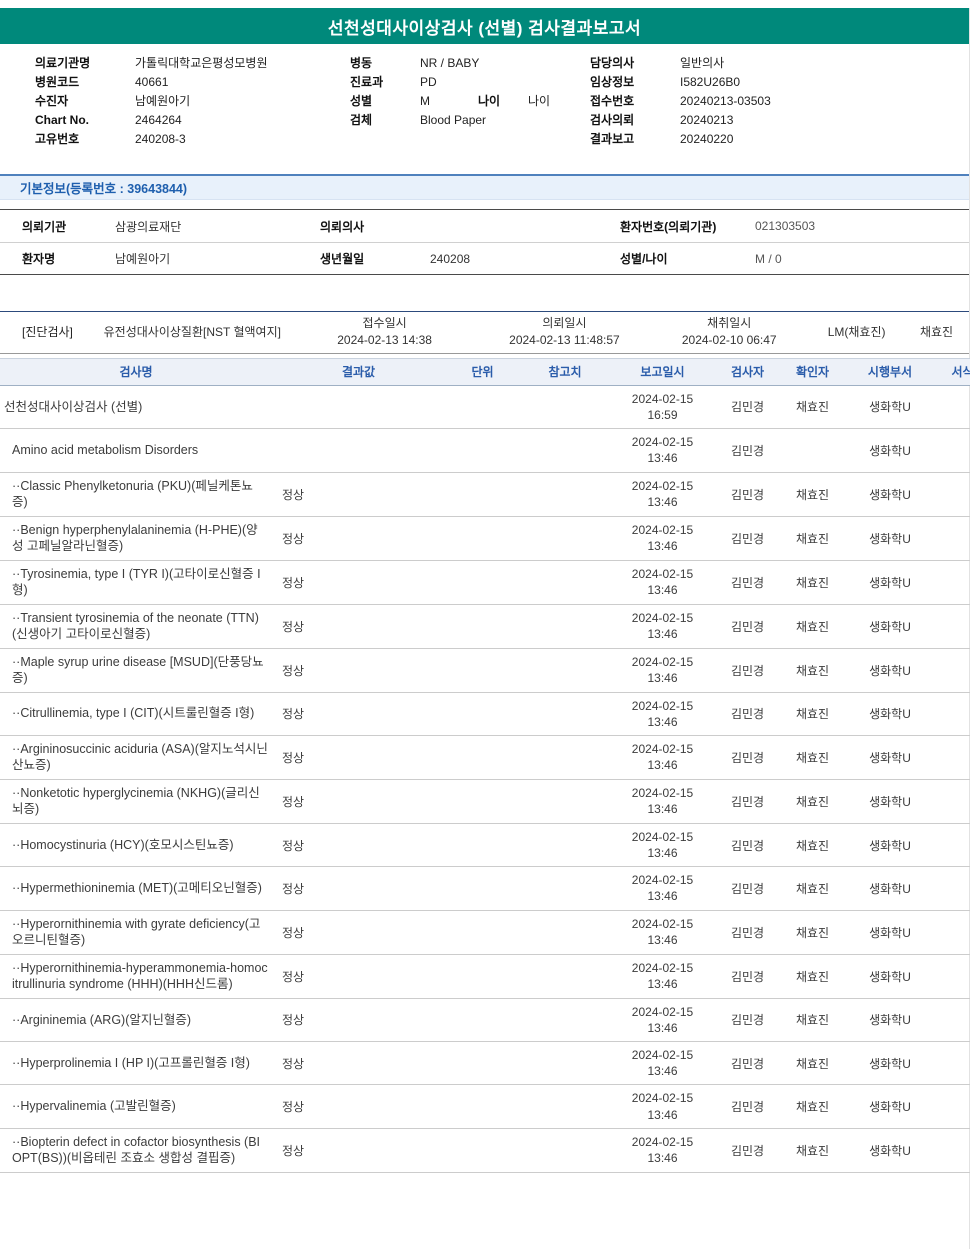 This screenshot has width=970, height=1249. What do you see at coordinates (936, 331) in the screenshot?
I see `order-collector: 채효진` at bounding box center [936, 331].